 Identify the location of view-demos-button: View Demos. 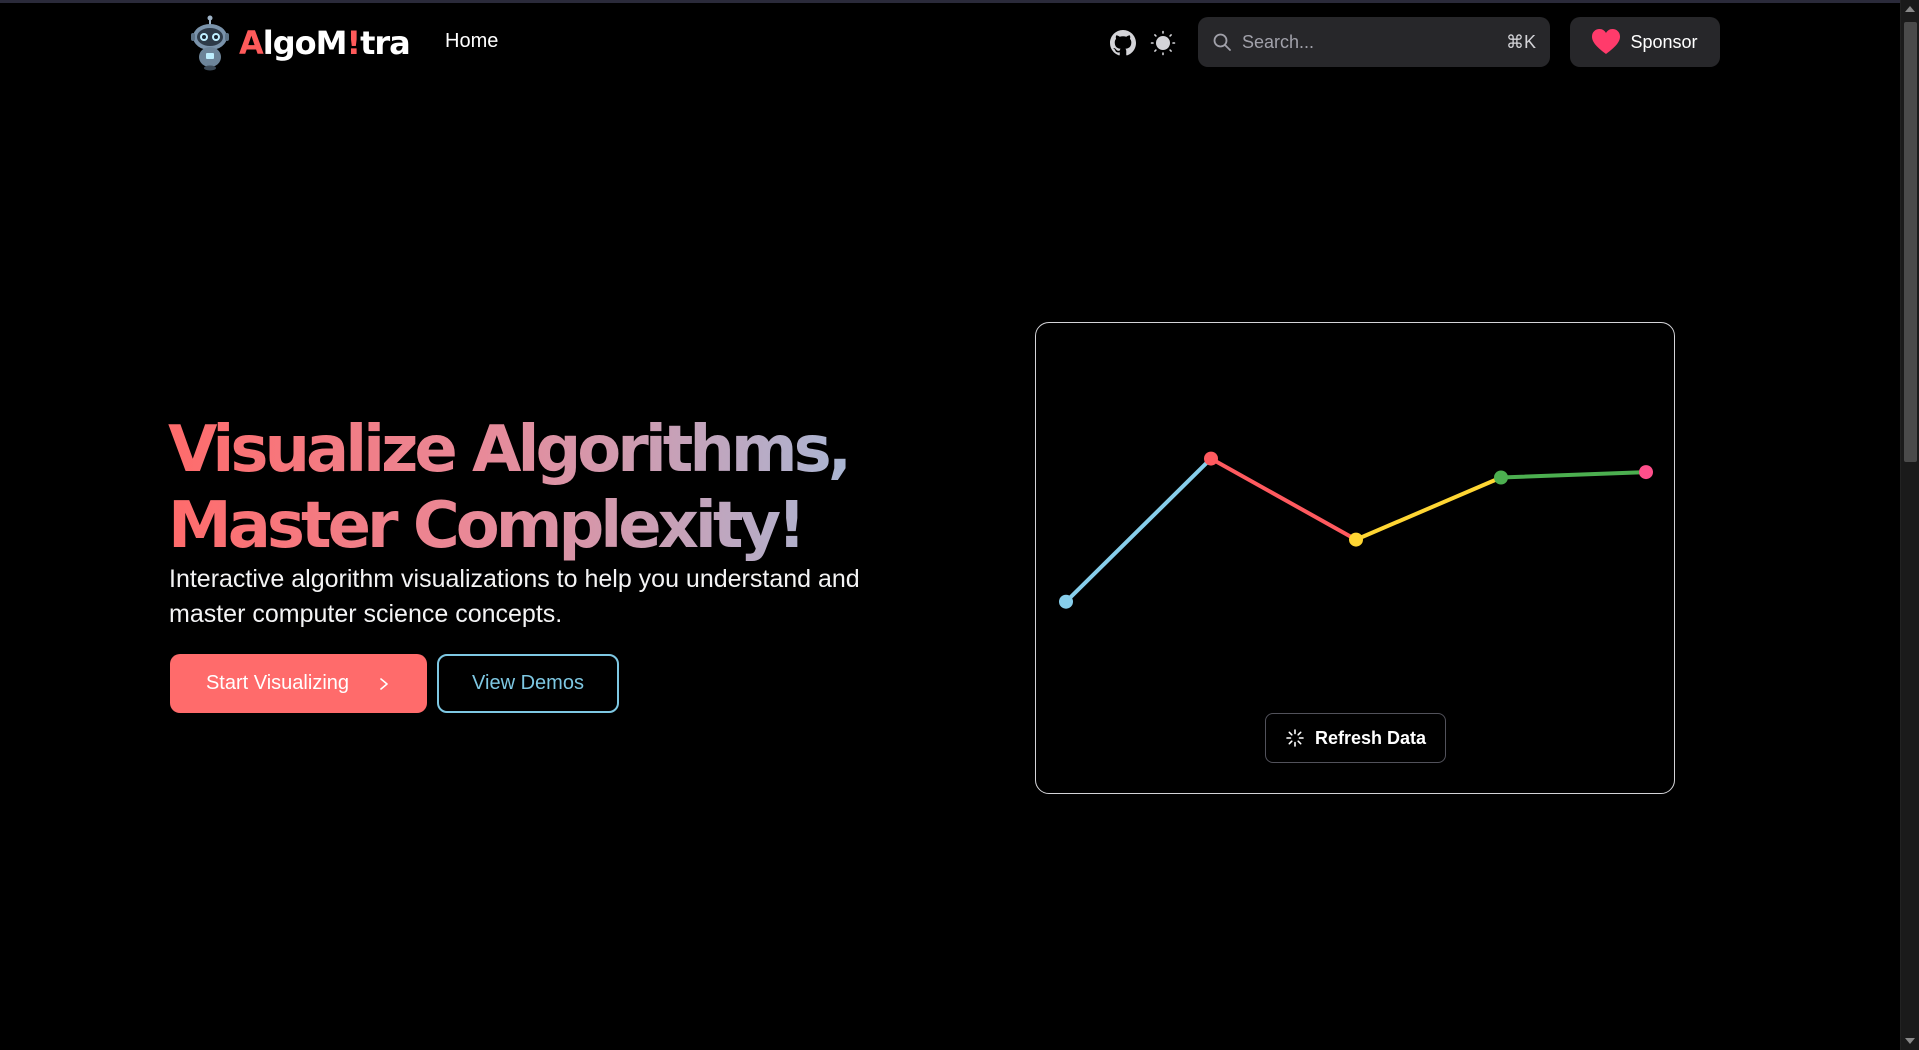
(528, 683).